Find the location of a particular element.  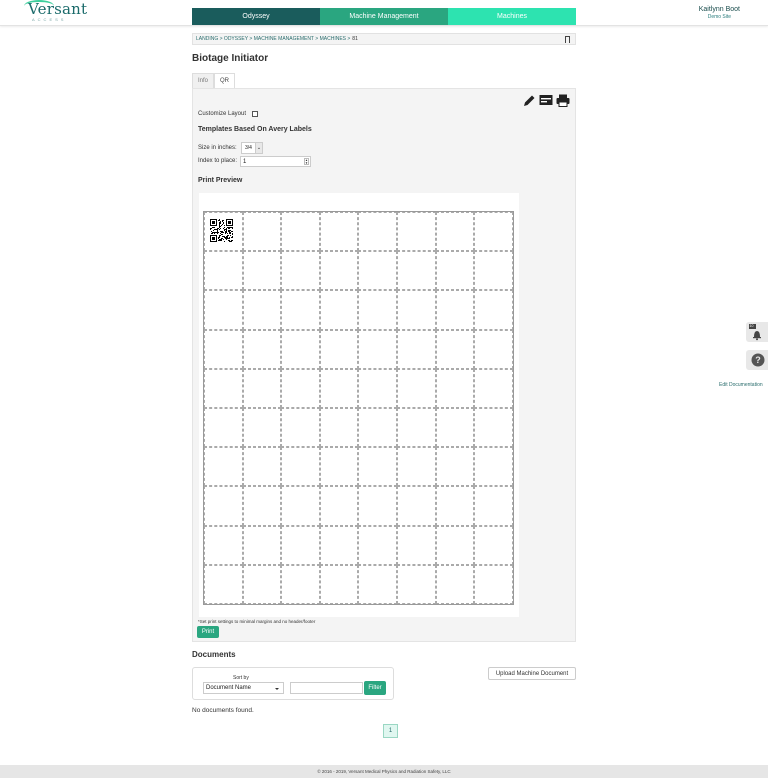

help-icon: ? is located at coordinates (758, 360).